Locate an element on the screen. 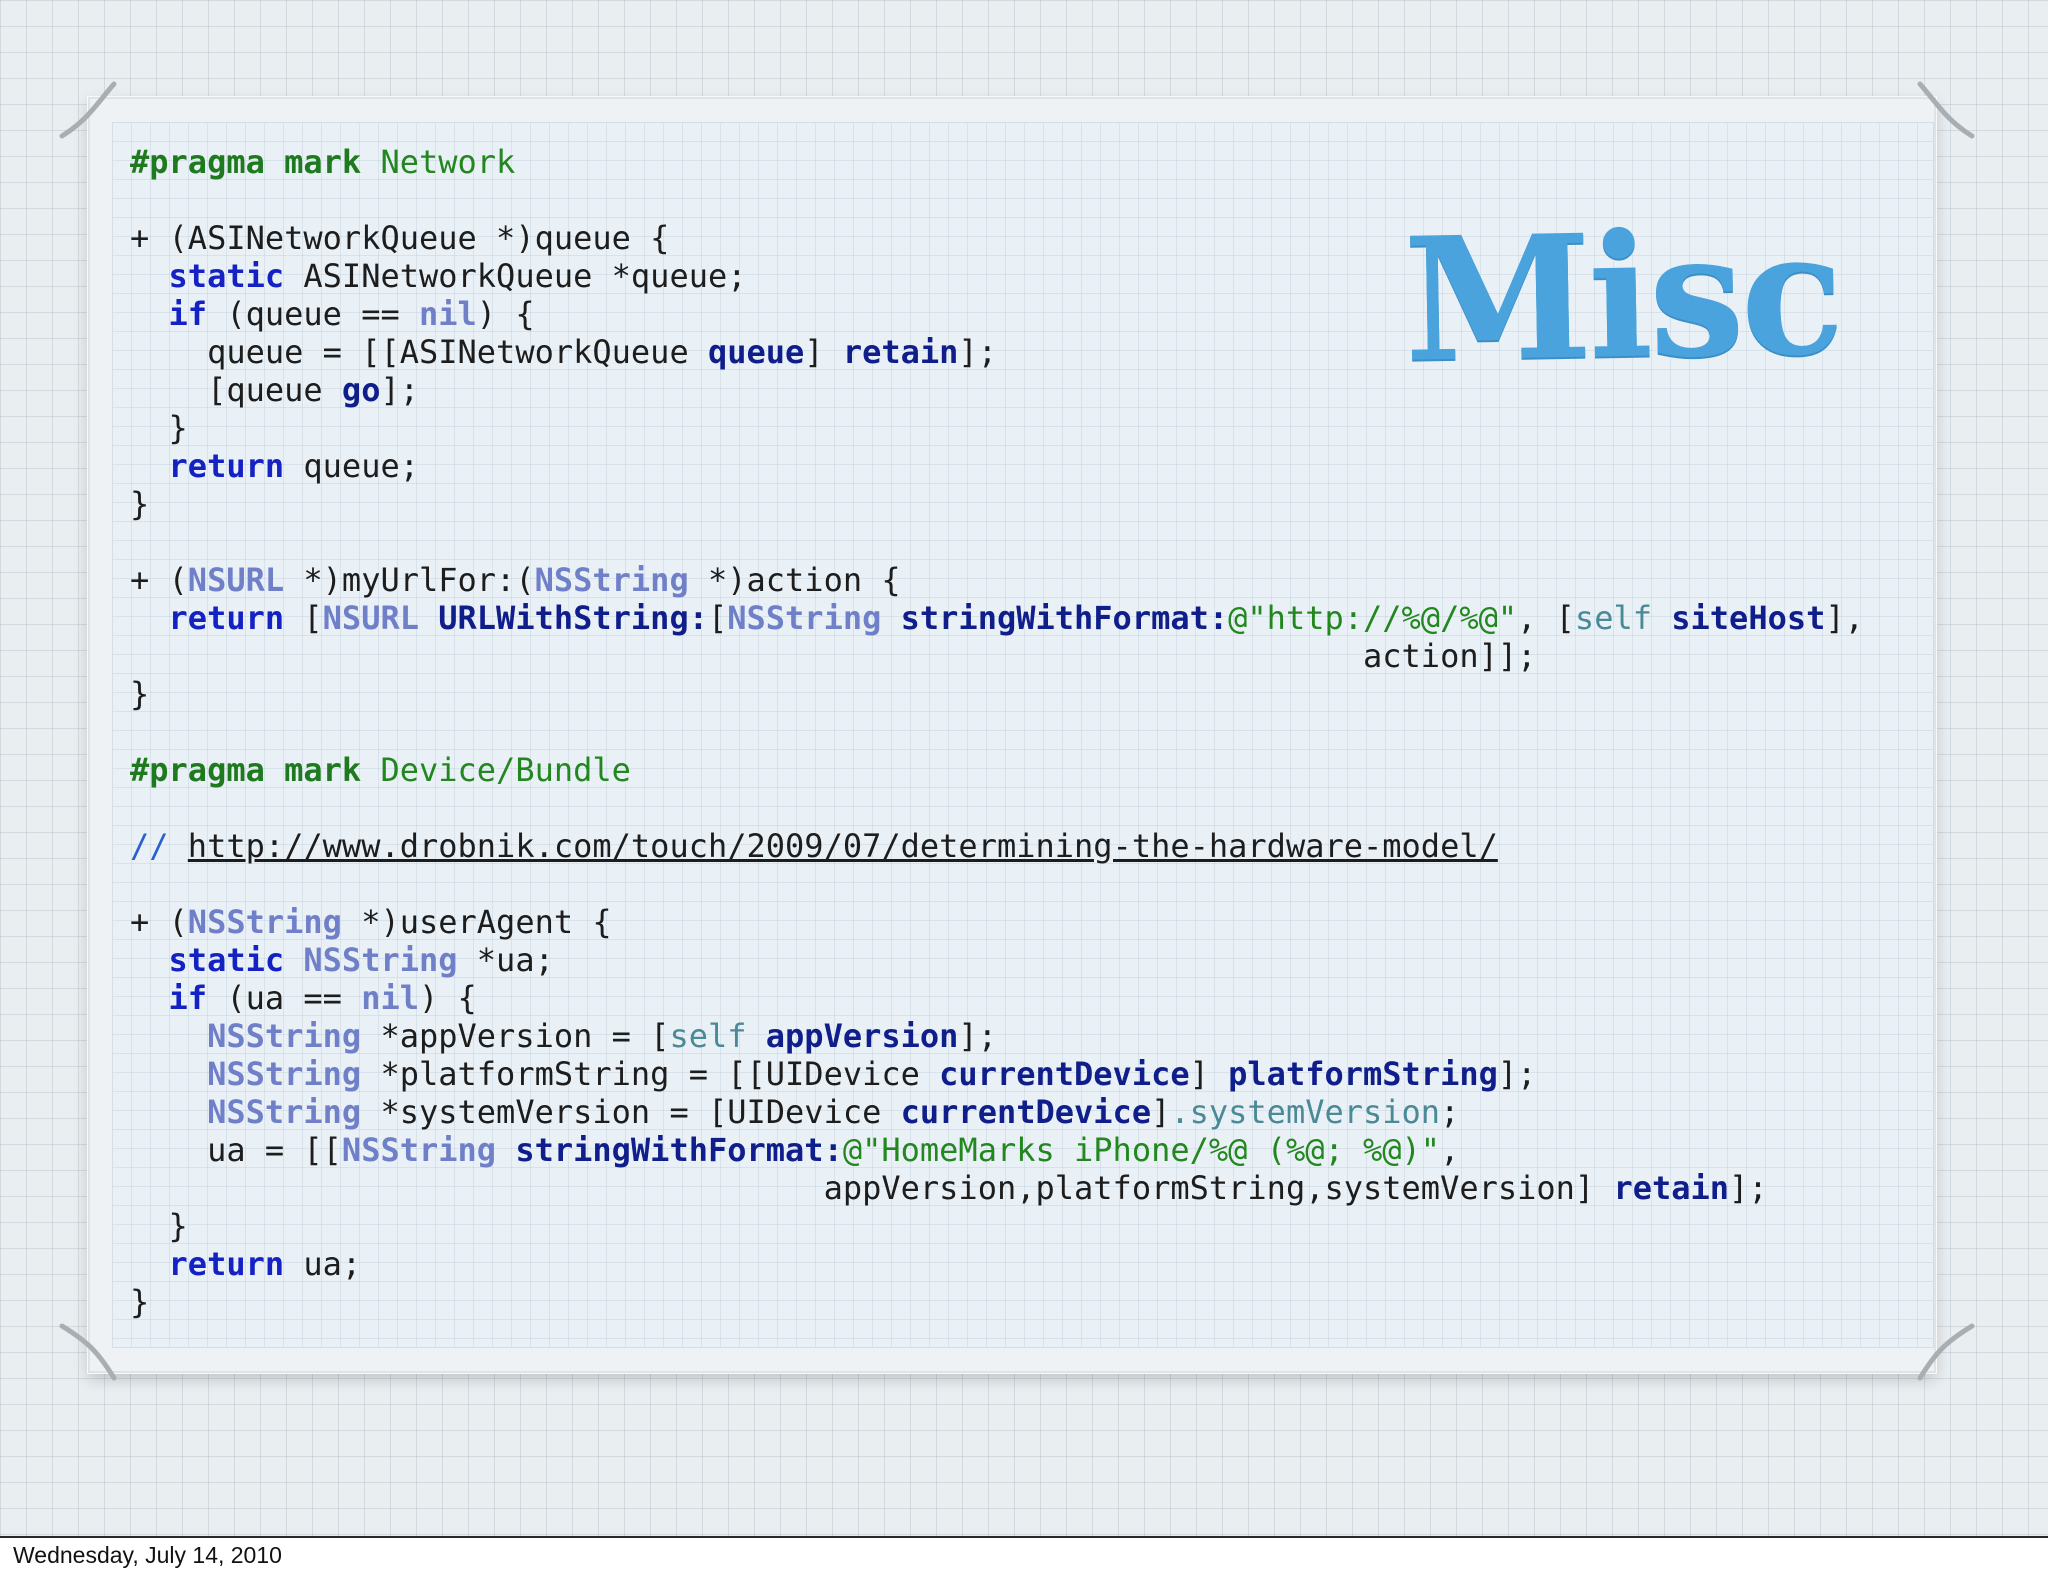 This screenshot has width=2048, height=1576. corner-ornament-top-left is located at coordinates (88, 110).